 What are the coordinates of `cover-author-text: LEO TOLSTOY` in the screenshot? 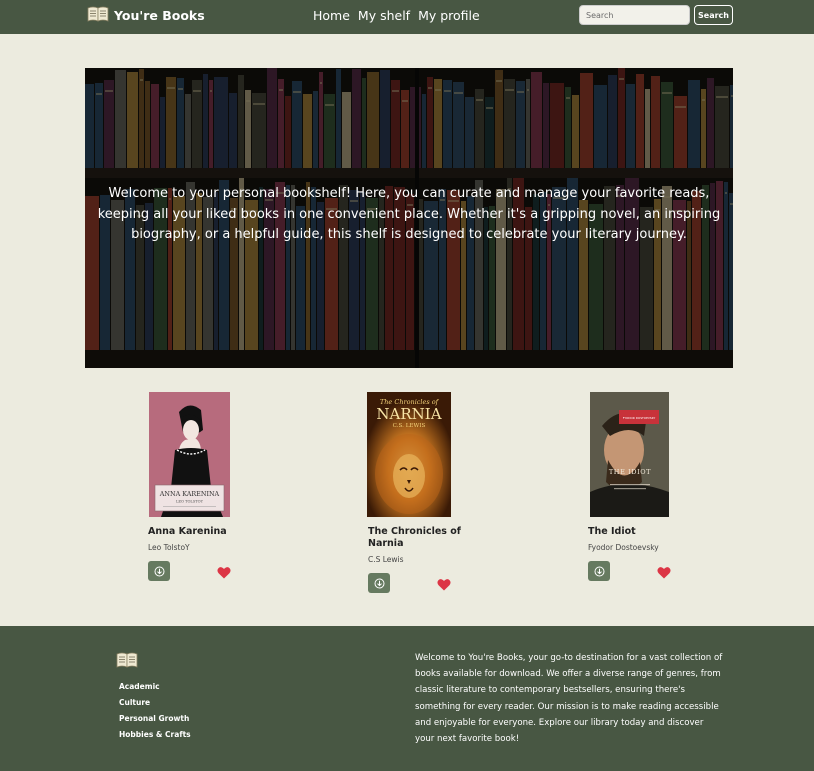 It's located at (190, 502).